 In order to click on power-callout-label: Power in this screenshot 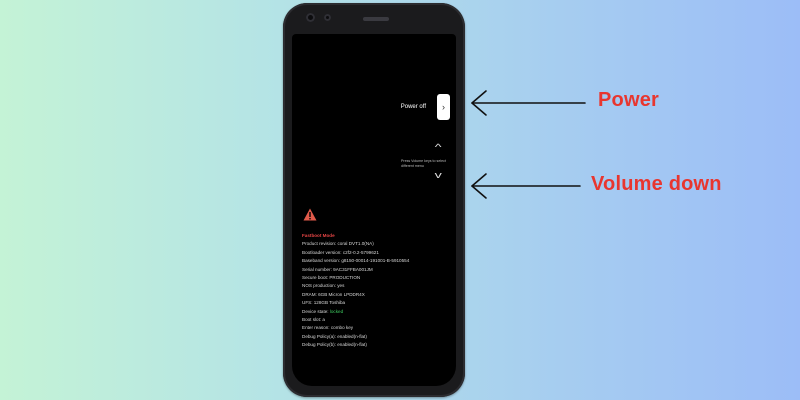, I will do `click(629, 100)`.